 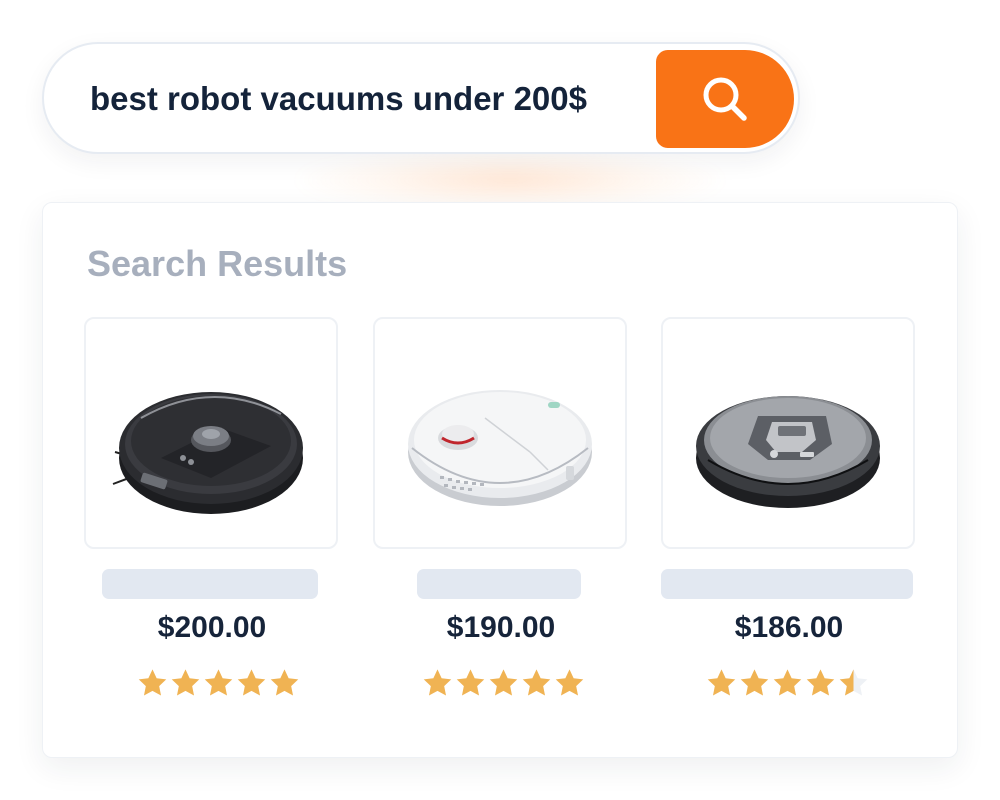 I want to click on product-price: $200.00, so click(x=212, y=627).